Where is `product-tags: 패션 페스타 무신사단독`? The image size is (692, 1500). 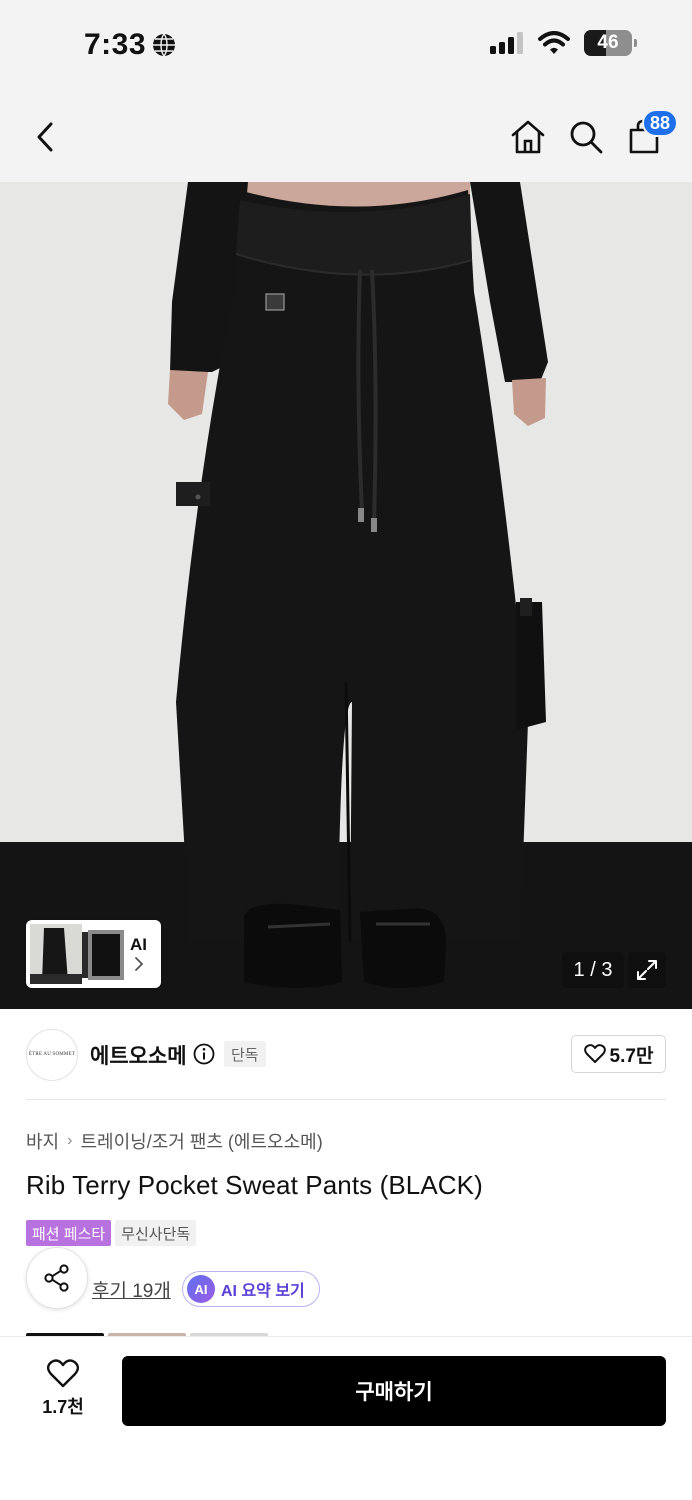
product-tags: 패션 페스타 무신사단독 is located at coordinates (111, 1233).